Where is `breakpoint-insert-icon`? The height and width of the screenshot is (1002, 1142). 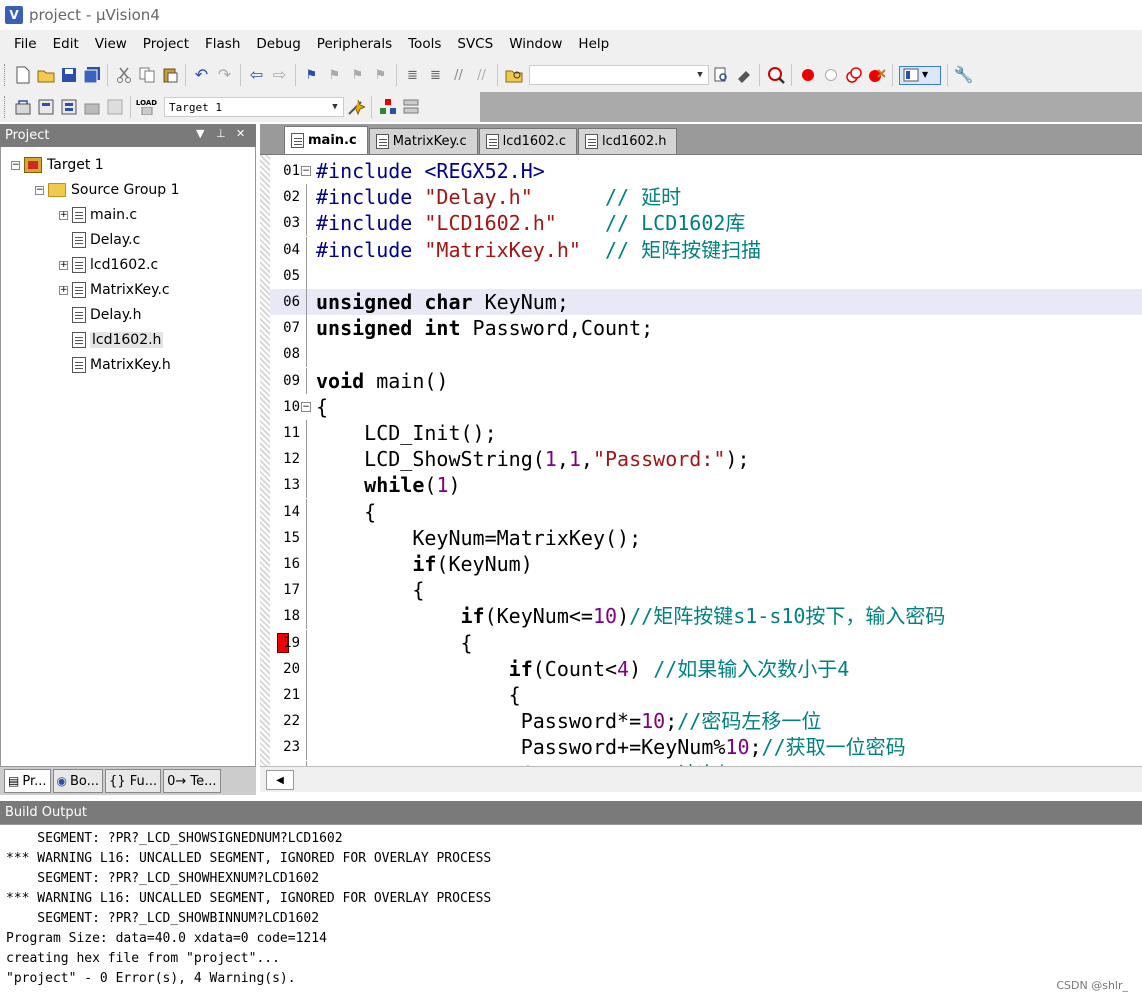 breakpoint-insert-icon is located at coordinates (807, 75).